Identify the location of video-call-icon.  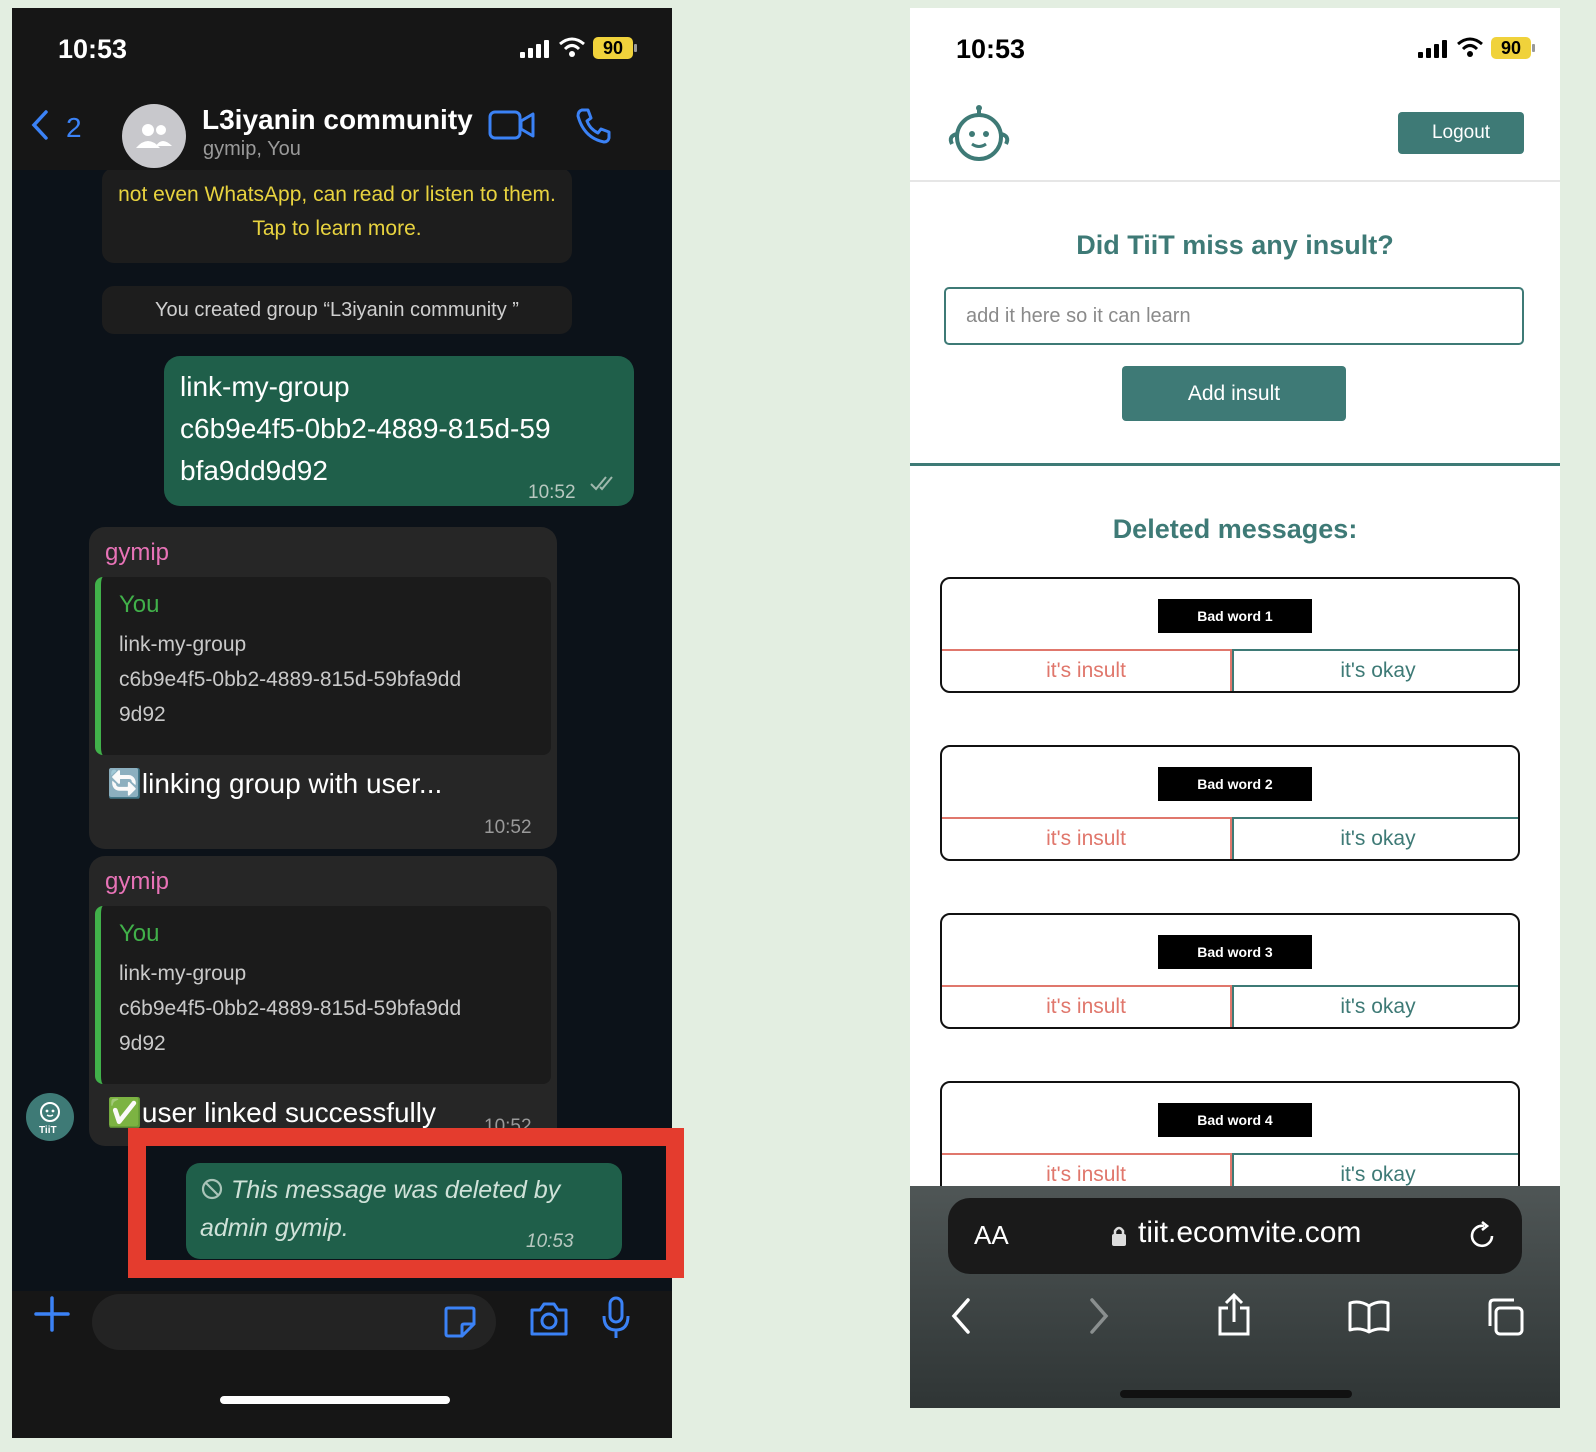
(512, 125).